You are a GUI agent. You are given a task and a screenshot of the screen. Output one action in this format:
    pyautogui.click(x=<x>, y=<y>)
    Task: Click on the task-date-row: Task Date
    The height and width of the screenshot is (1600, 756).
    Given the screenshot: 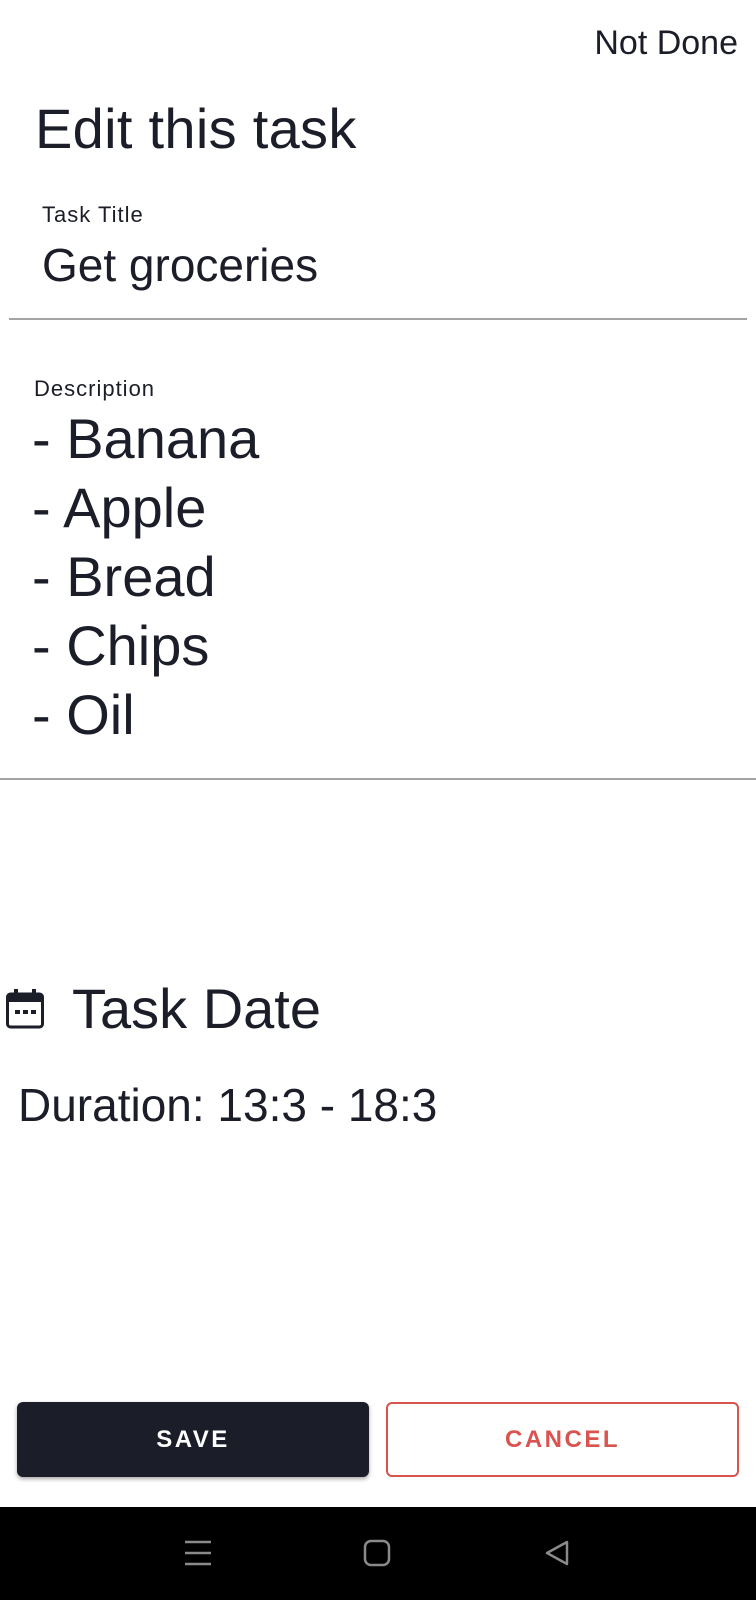 What is the action you would take?
    pyautogui.click(x=163, y=1008)
    